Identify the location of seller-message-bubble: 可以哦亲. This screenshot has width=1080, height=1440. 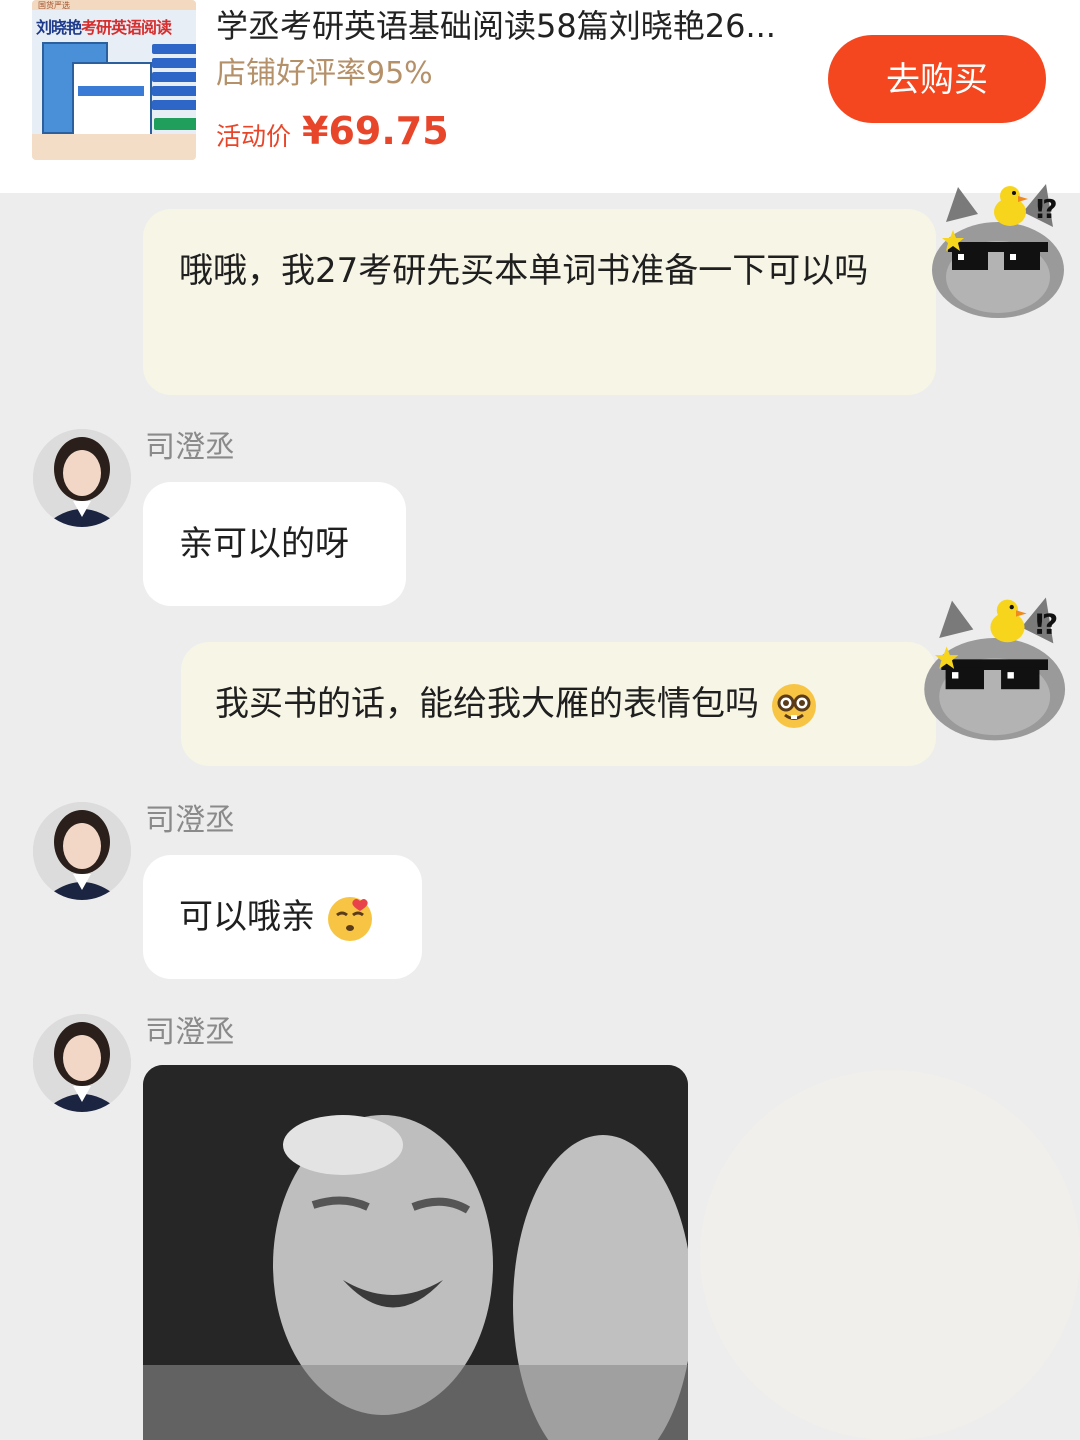
(282, 917).